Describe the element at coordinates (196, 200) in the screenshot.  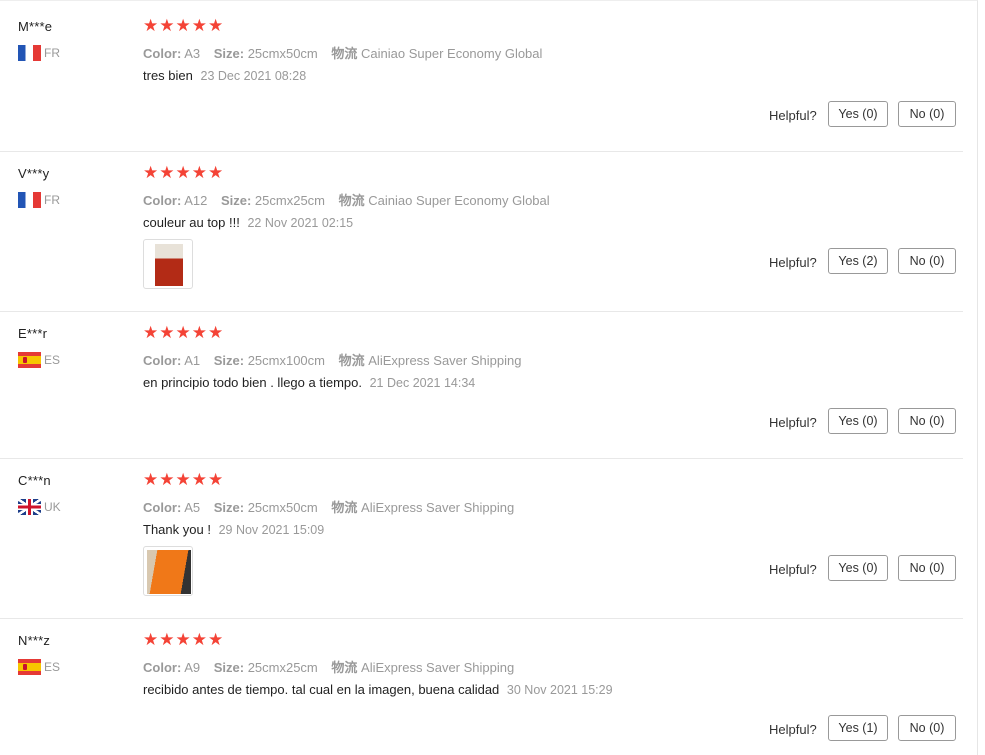
I see `color-value: A12` at that location.